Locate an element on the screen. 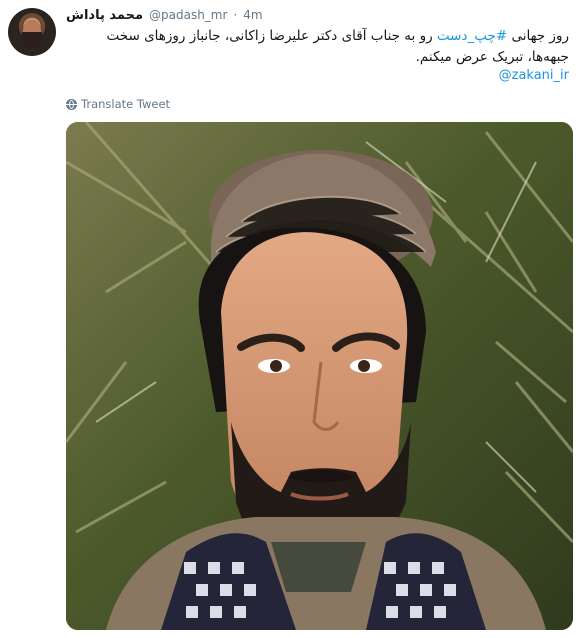 This screenshot has height=638, width=579. avatar-beard is located at coordinates (32, 40).